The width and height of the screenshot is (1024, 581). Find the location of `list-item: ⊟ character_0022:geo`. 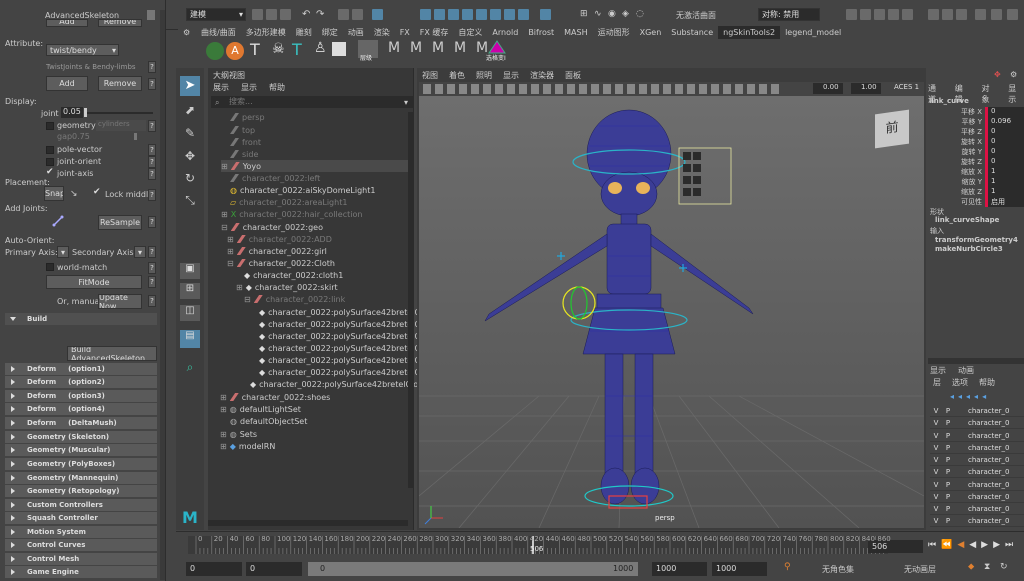

list-item: ⊟ character_0022:geo is located at coordinates (272, 227).